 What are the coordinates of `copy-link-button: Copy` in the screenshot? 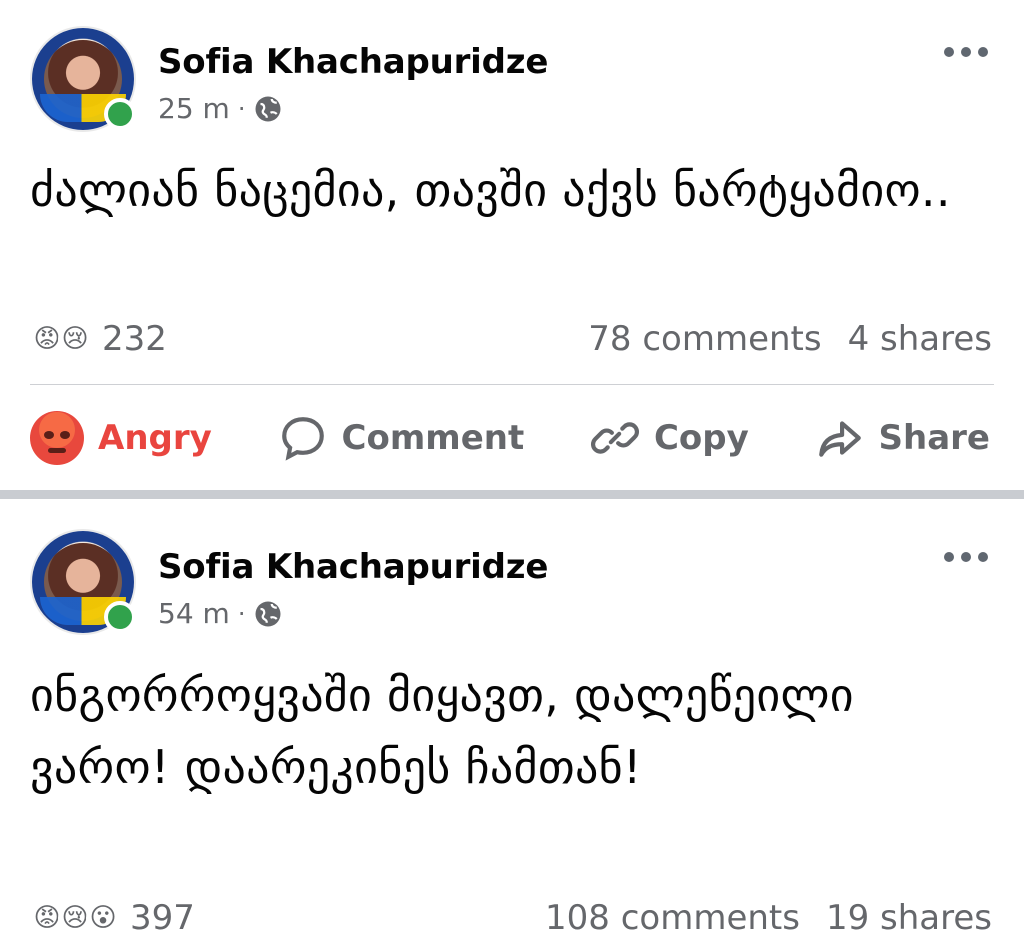 It's located at (669, 438).